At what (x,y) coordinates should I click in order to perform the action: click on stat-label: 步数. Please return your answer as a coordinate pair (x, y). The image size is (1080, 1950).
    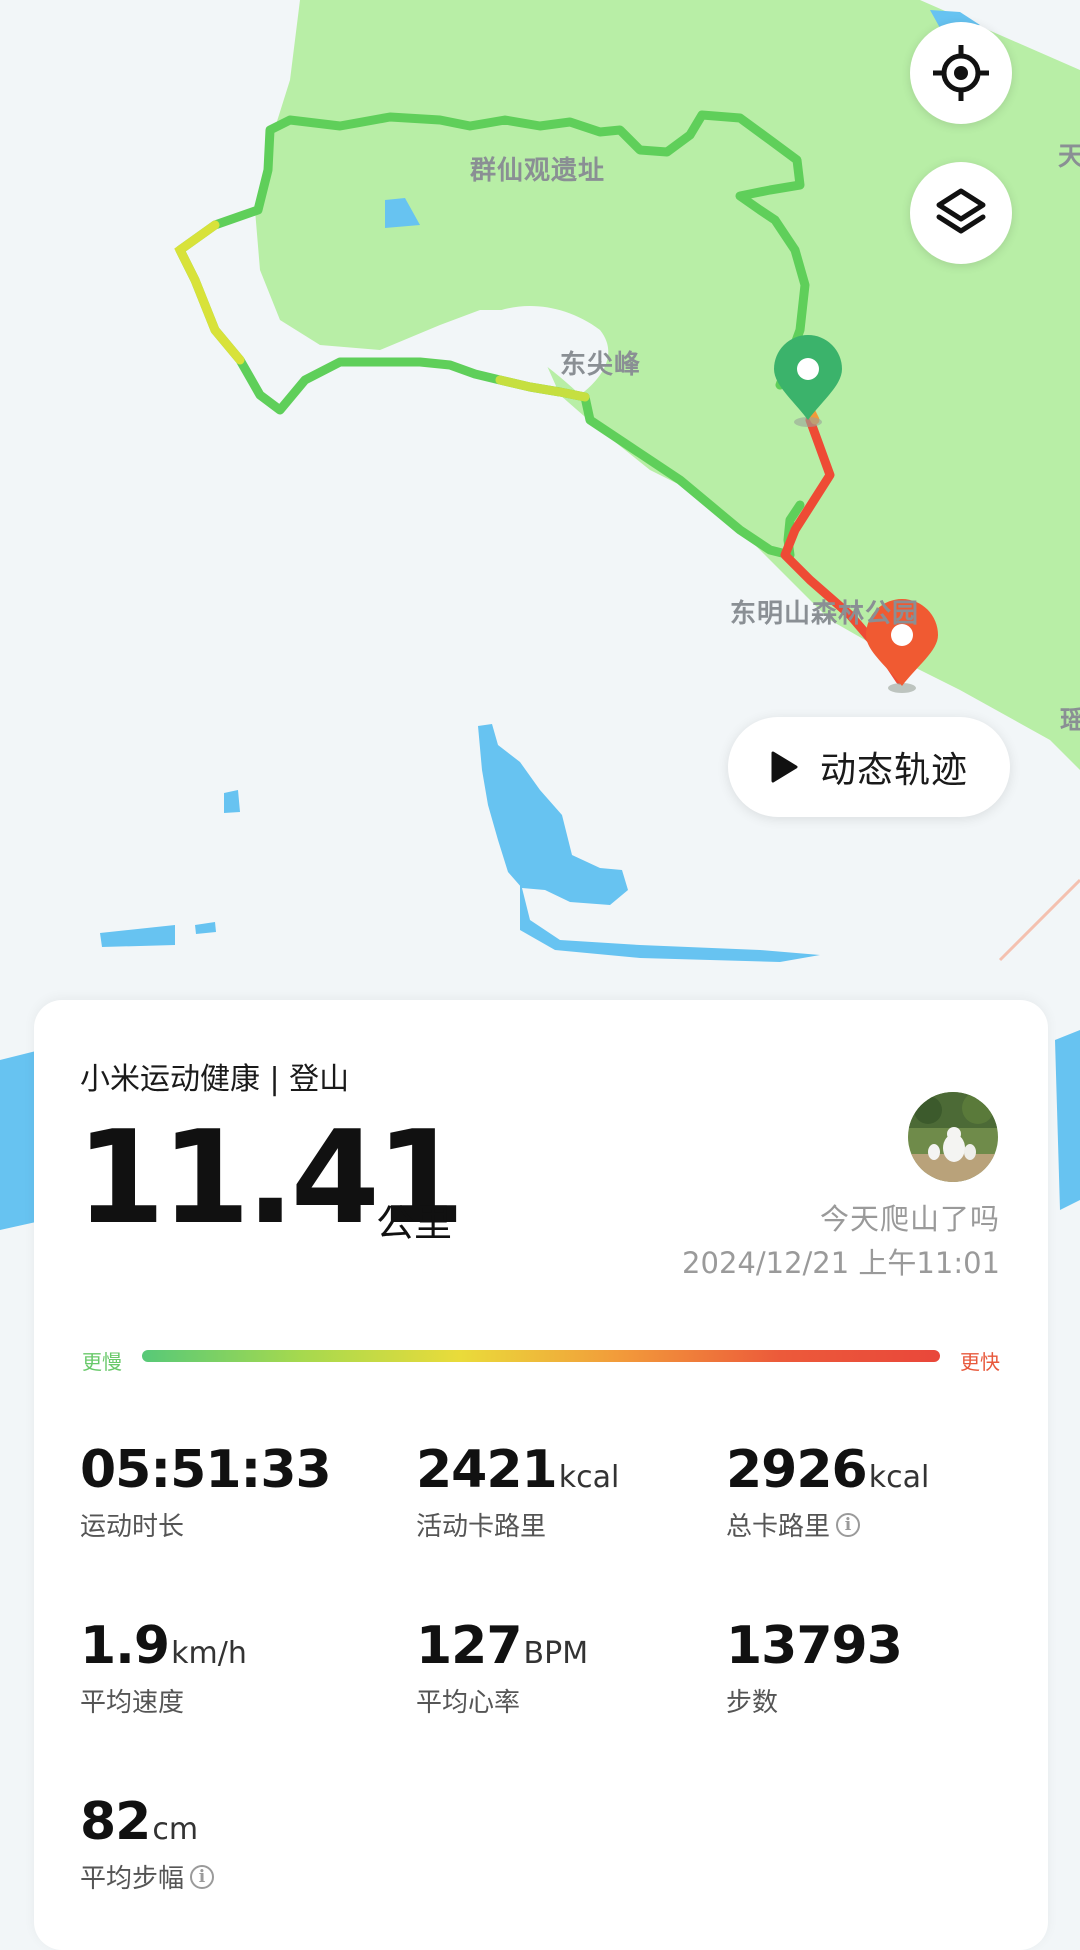
    Looking at the image, I should click on (752, 1703).